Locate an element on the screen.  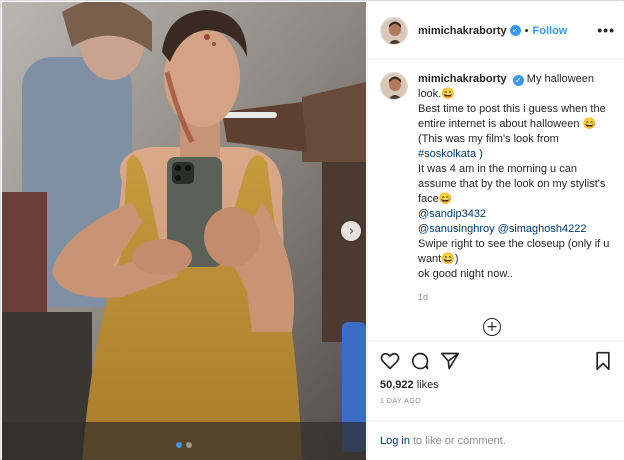
carousel-next-button: › is located at coordinates (351, 231).